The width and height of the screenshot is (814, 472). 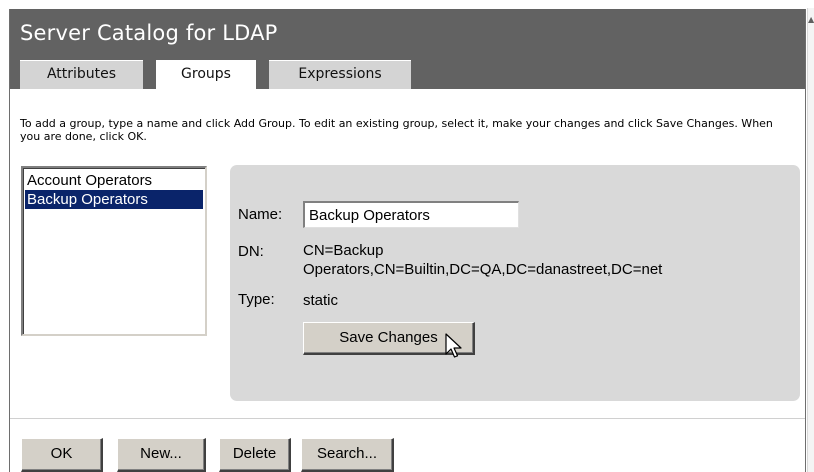 I want to click on tab-attributes: Attributes, so click(x=81, y=74).